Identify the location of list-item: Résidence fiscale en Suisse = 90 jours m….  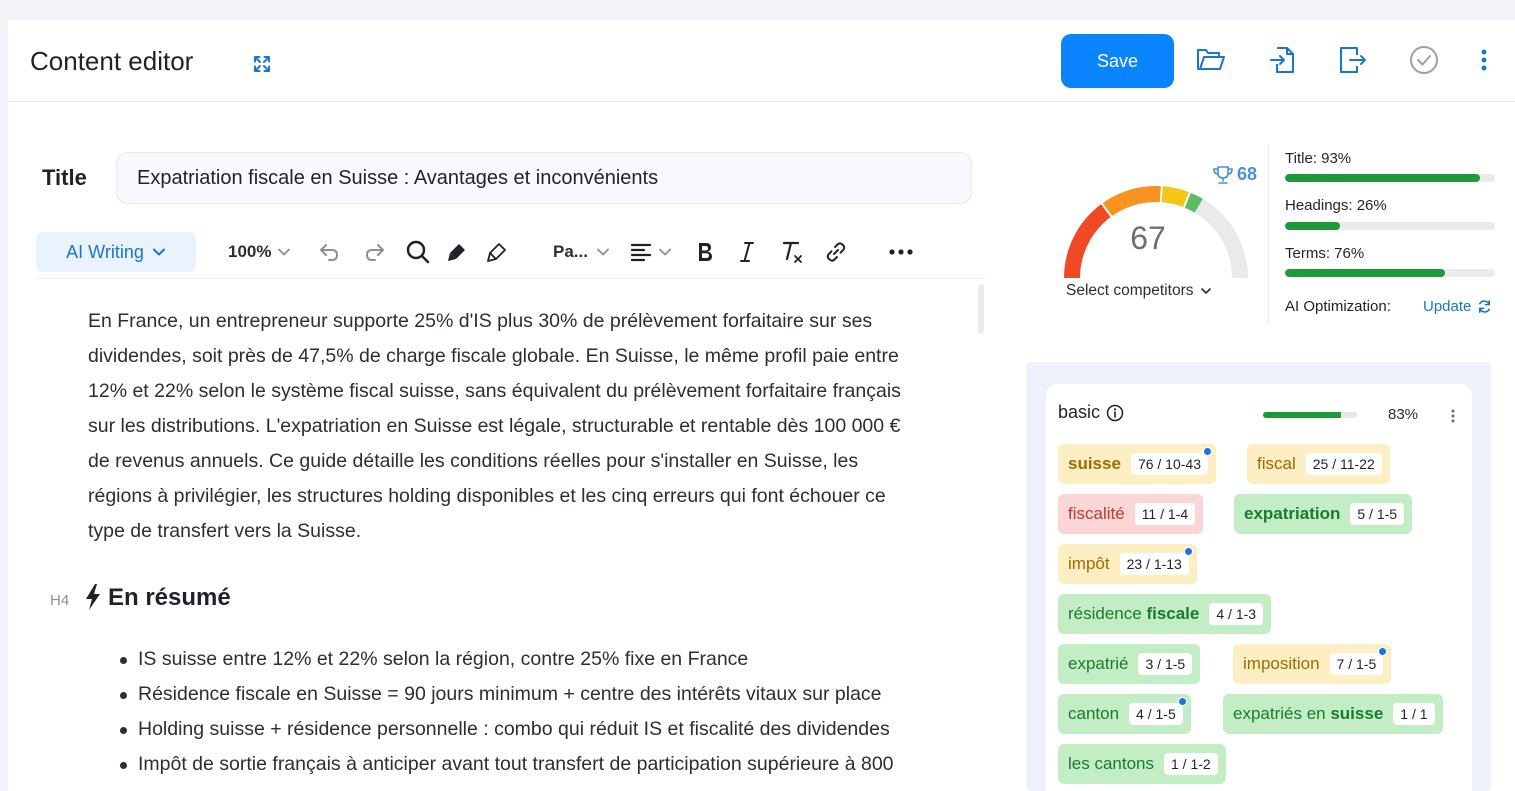
(554, 694).